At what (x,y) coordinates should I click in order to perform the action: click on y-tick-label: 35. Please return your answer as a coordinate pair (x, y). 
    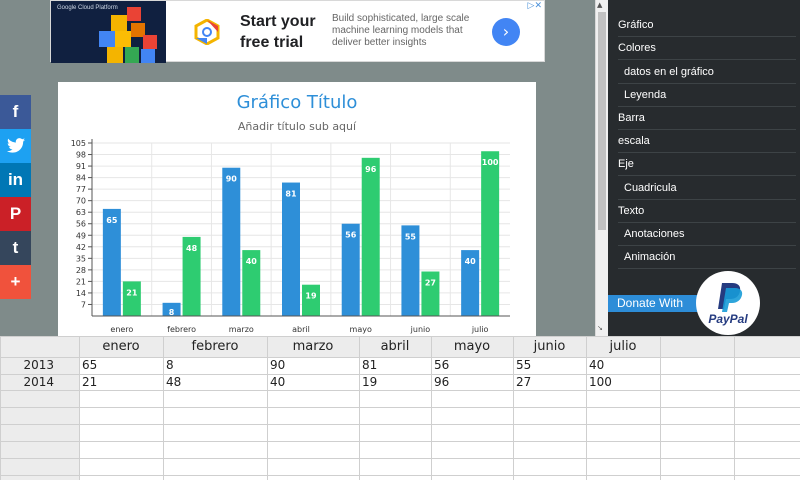
    Looking at the image, I should click on (81, 258).